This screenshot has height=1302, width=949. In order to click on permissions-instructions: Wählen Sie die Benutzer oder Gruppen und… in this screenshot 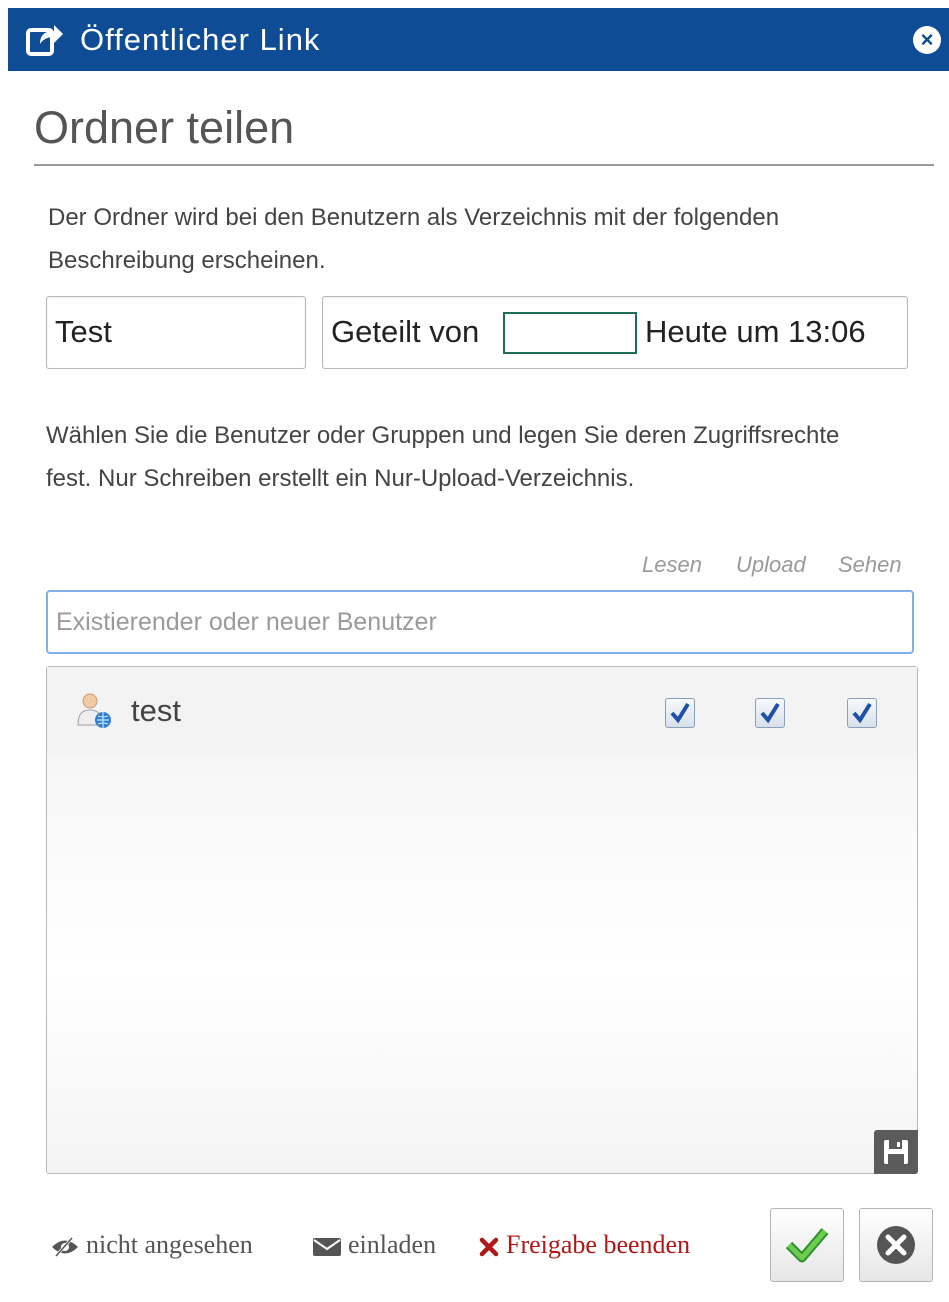, I will do `click(443, 457)`.